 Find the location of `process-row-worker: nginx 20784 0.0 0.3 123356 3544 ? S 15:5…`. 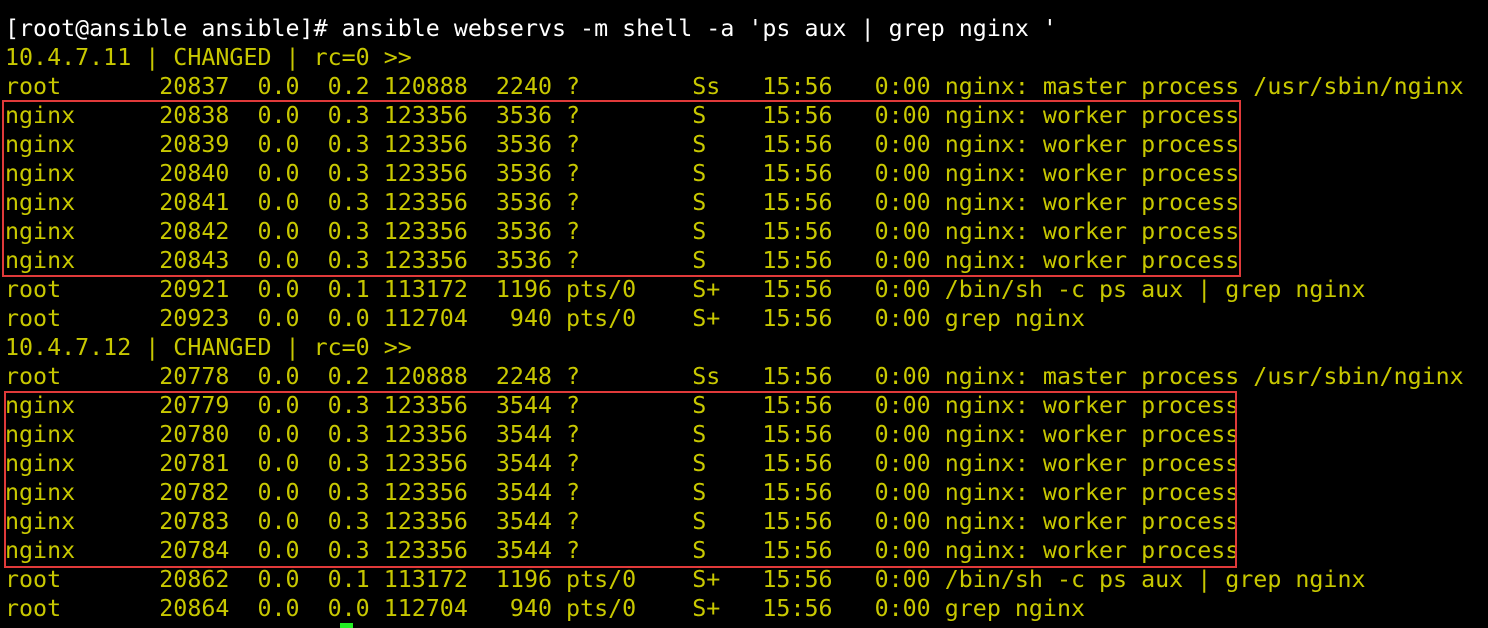

process-row-worker: nginx 20784 0.0 0.3 123356 3544 ? S 15:5… is located at coordinates (622, 550).